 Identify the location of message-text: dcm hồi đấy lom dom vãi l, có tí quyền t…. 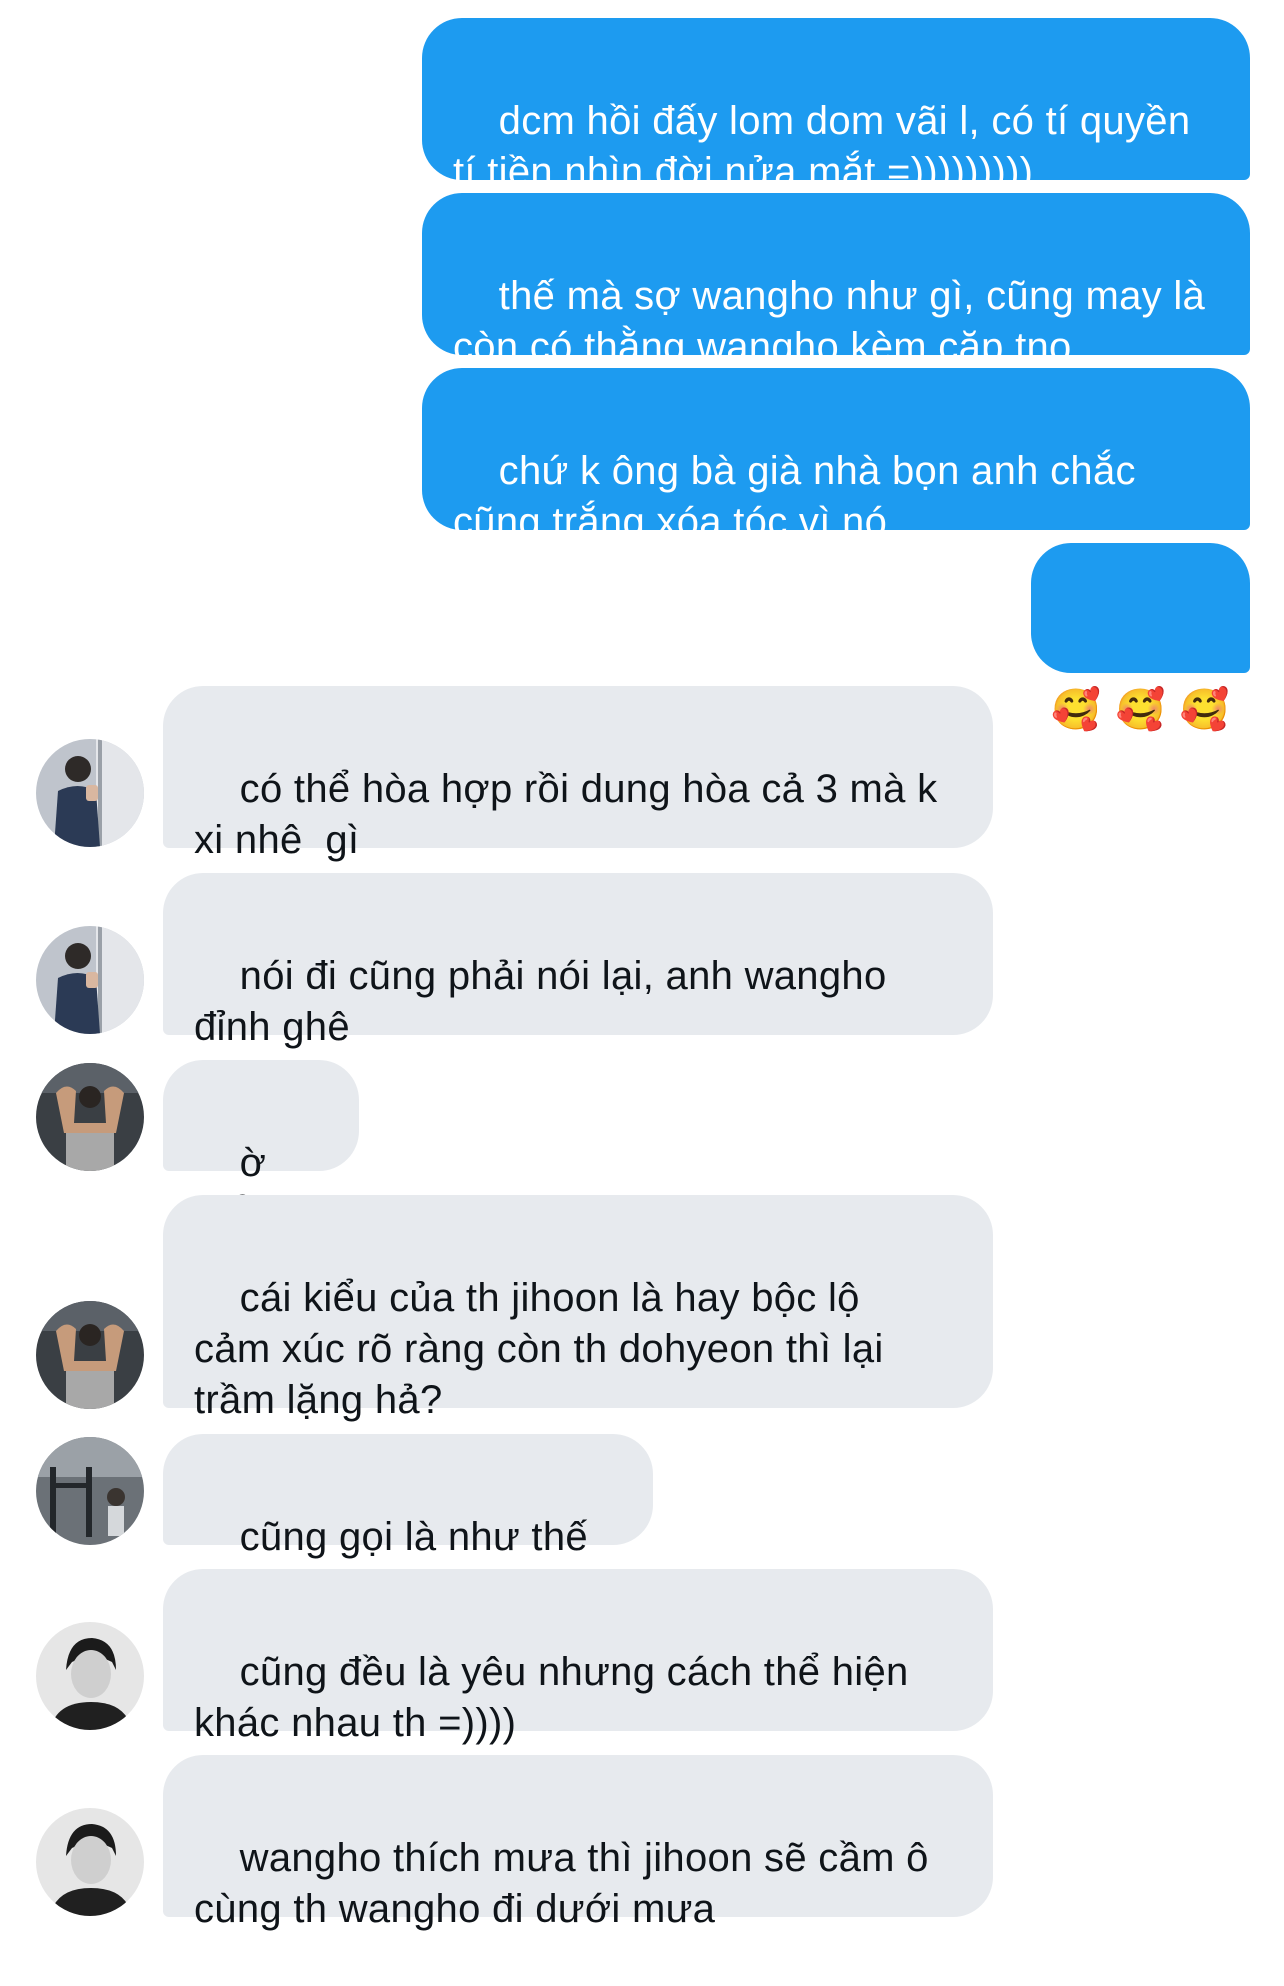
(822, 146).